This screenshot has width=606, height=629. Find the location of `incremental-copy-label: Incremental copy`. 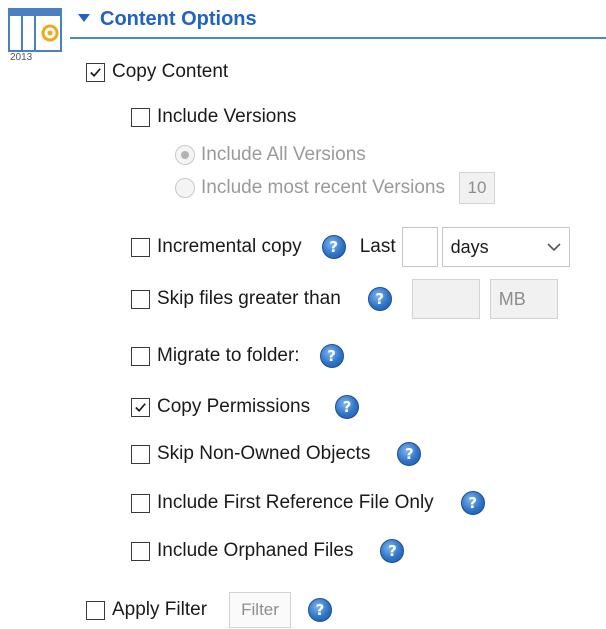

incremental-copy-label: Incremental copy is located at coordinates (229, 246).